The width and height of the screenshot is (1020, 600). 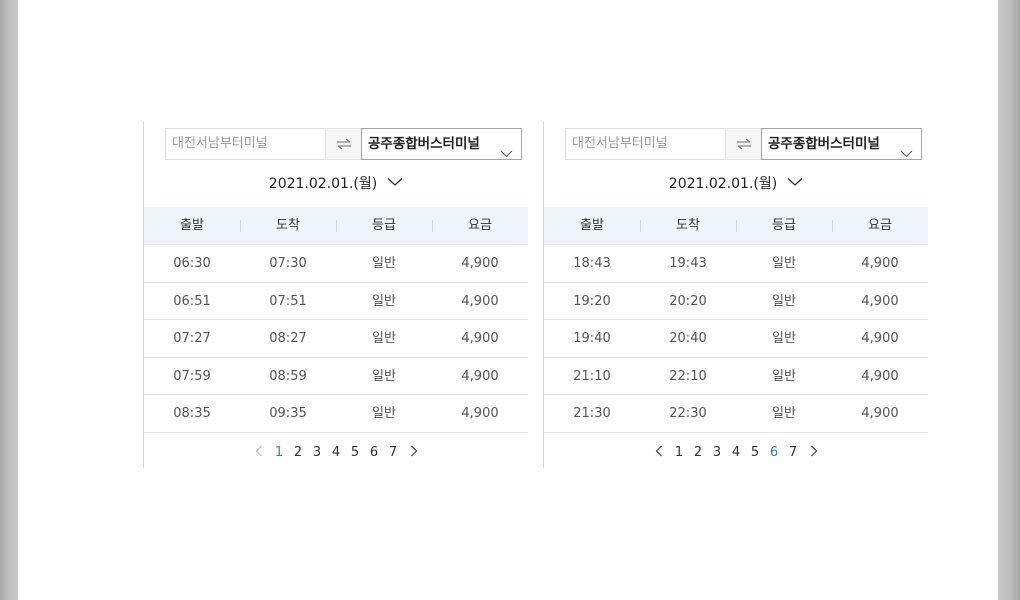 I want to click on table-row: 21:30 22:30 일반 4,900, so click(x=736, y=414).